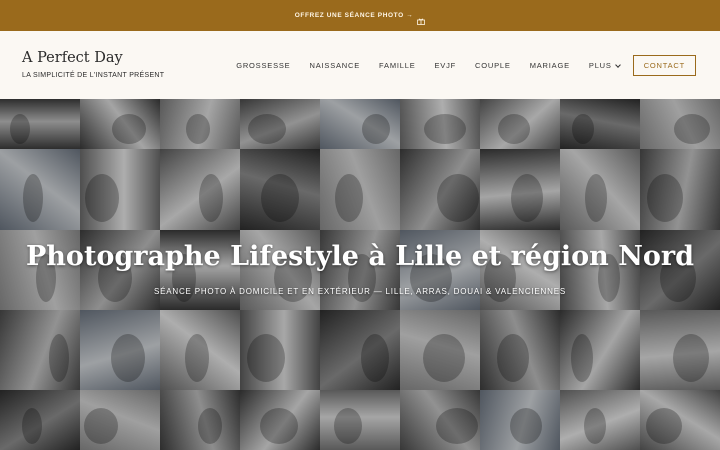 The height and width of the screenshot is (450, 720). Describe the element at coordinates (617, 64) in the screenshot. I see `chevron-down-icon` at that location.